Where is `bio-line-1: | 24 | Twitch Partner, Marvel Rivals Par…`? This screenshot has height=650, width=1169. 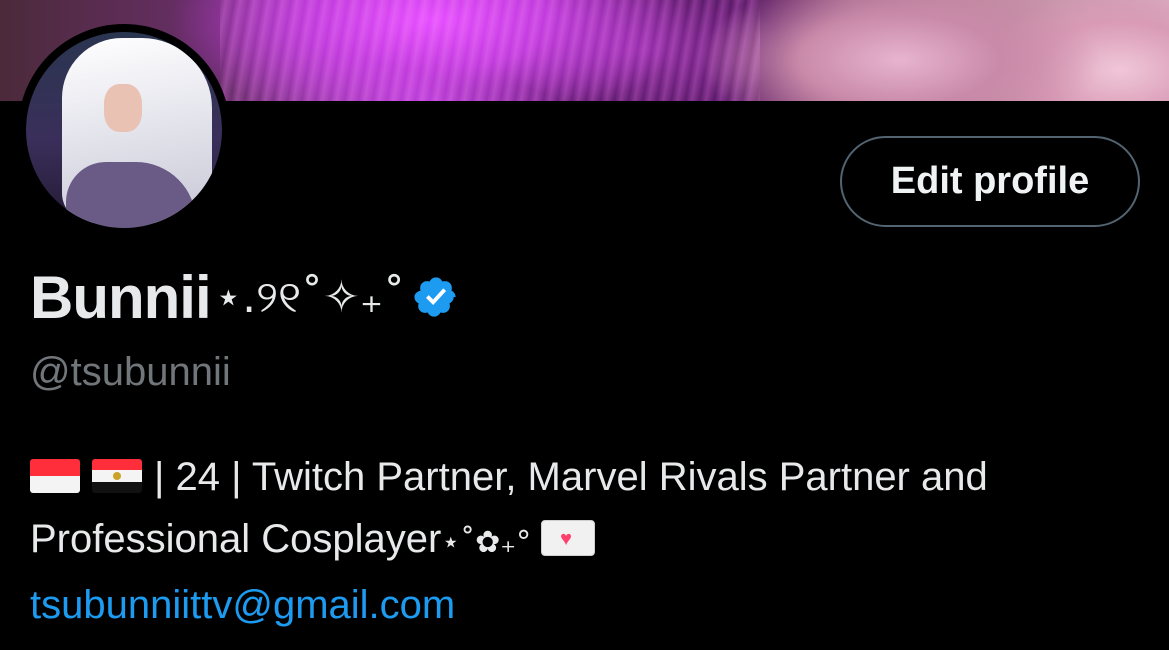
bio-line-1: | 24 | Twitch Partner, Marvel Rivals Par… is located at coordinates (590, 477).